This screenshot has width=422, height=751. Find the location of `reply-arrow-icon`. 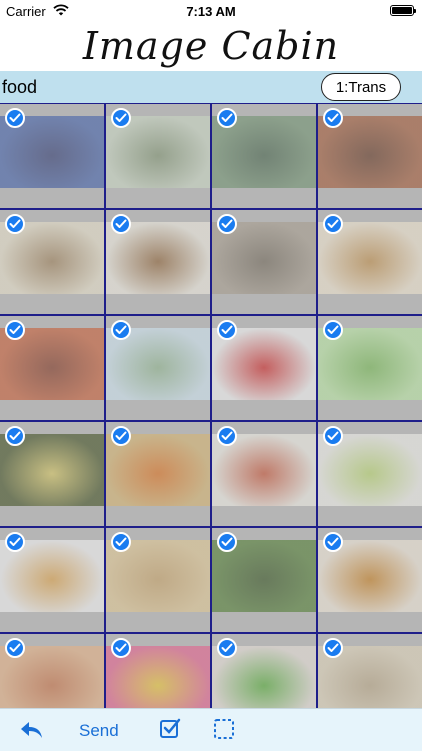

reply-arrow-icon is located at coordinates (32, 730).